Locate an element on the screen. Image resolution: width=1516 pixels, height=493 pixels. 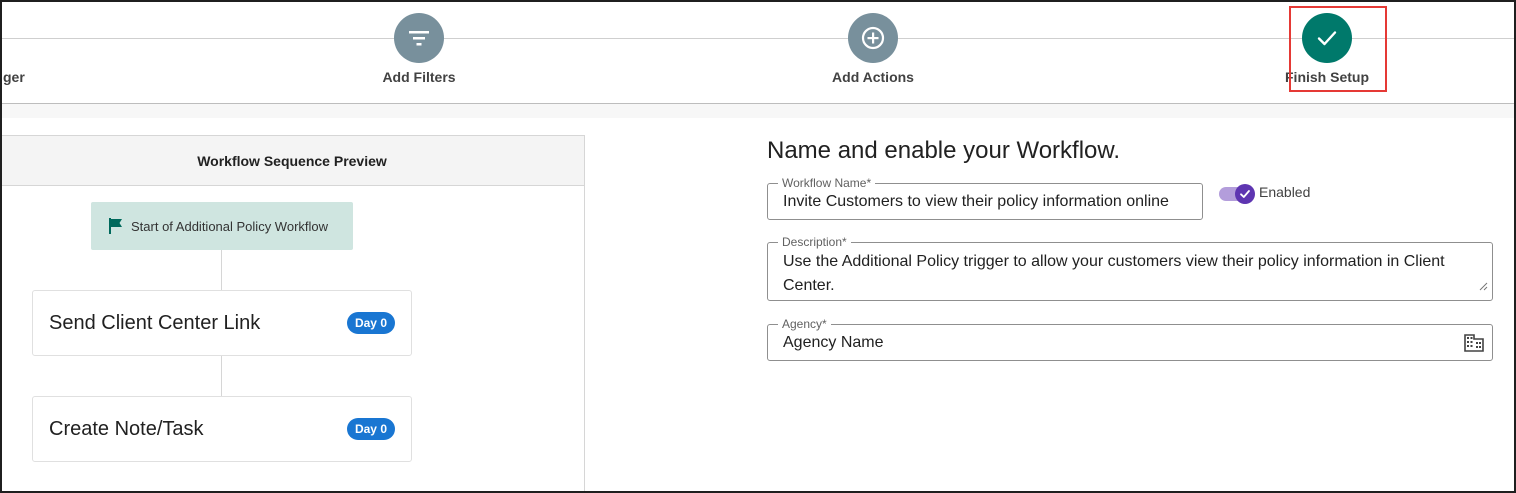
building-icon is located at coordinates (1474, 345).